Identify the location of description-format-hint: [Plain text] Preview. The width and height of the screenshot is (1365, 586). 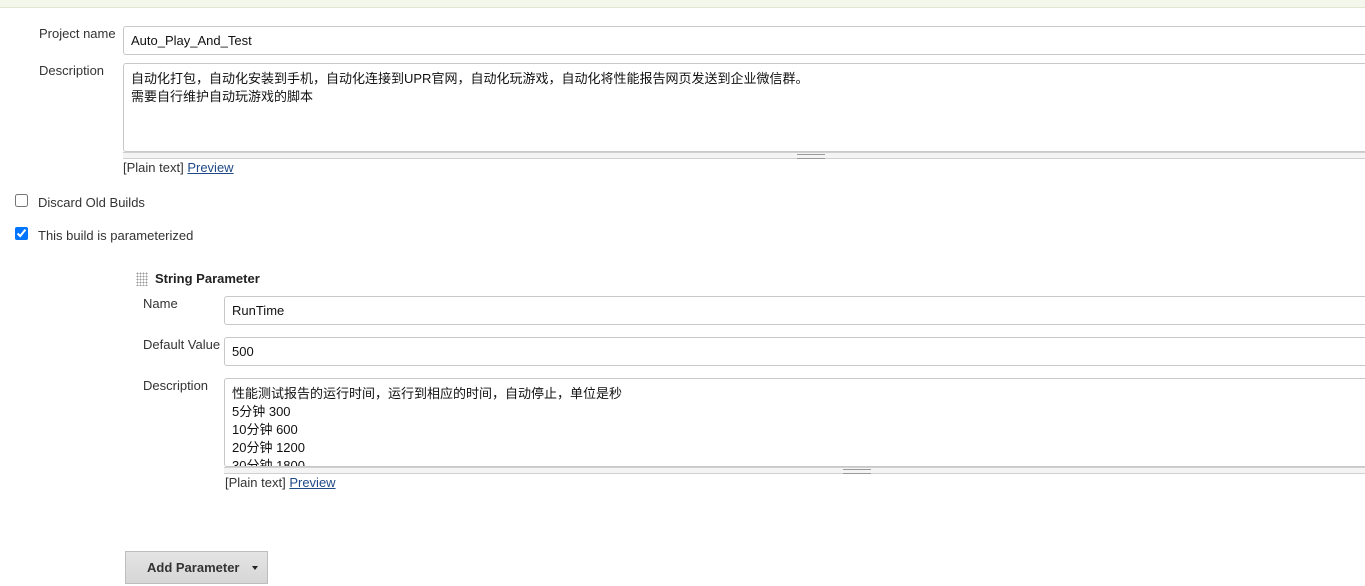
(178, 167).